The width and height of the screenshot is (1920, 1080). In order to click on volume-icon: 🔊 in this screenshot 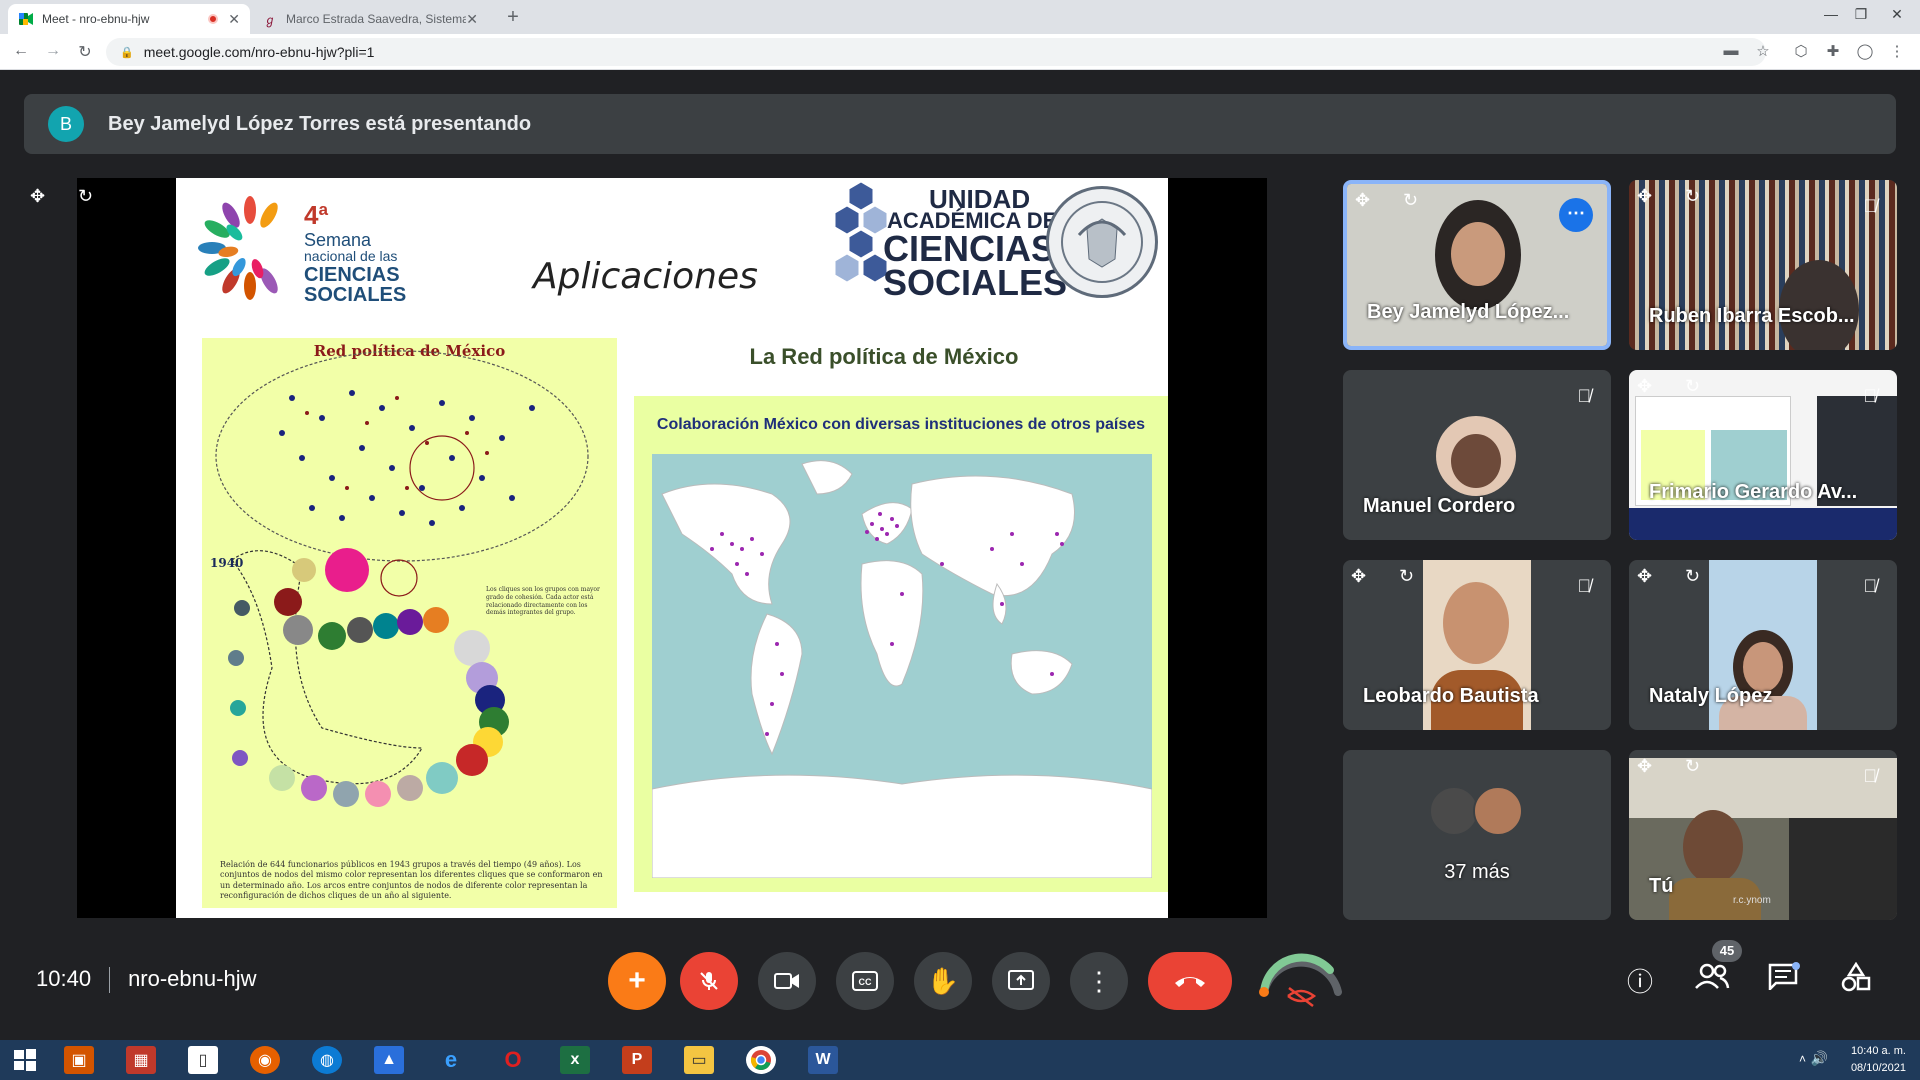, I will do `click(1819, 1058)`.